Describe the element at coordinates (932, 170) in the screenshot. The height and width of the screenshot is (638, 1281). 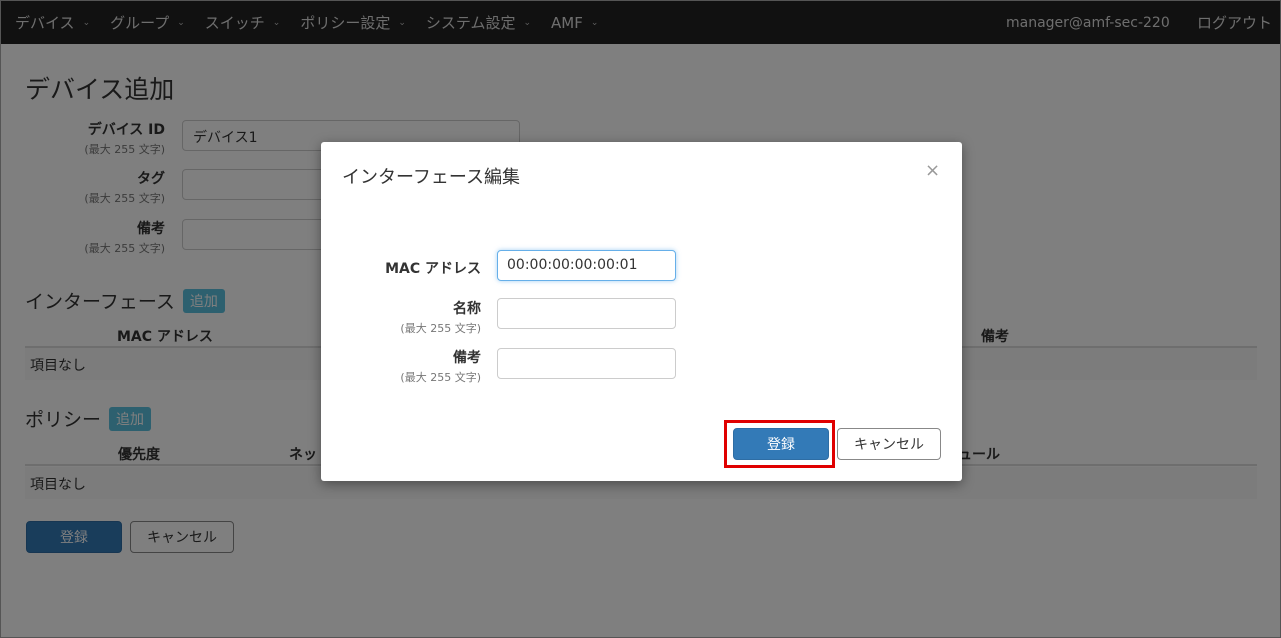
I see `close-icon: ×` at that location.